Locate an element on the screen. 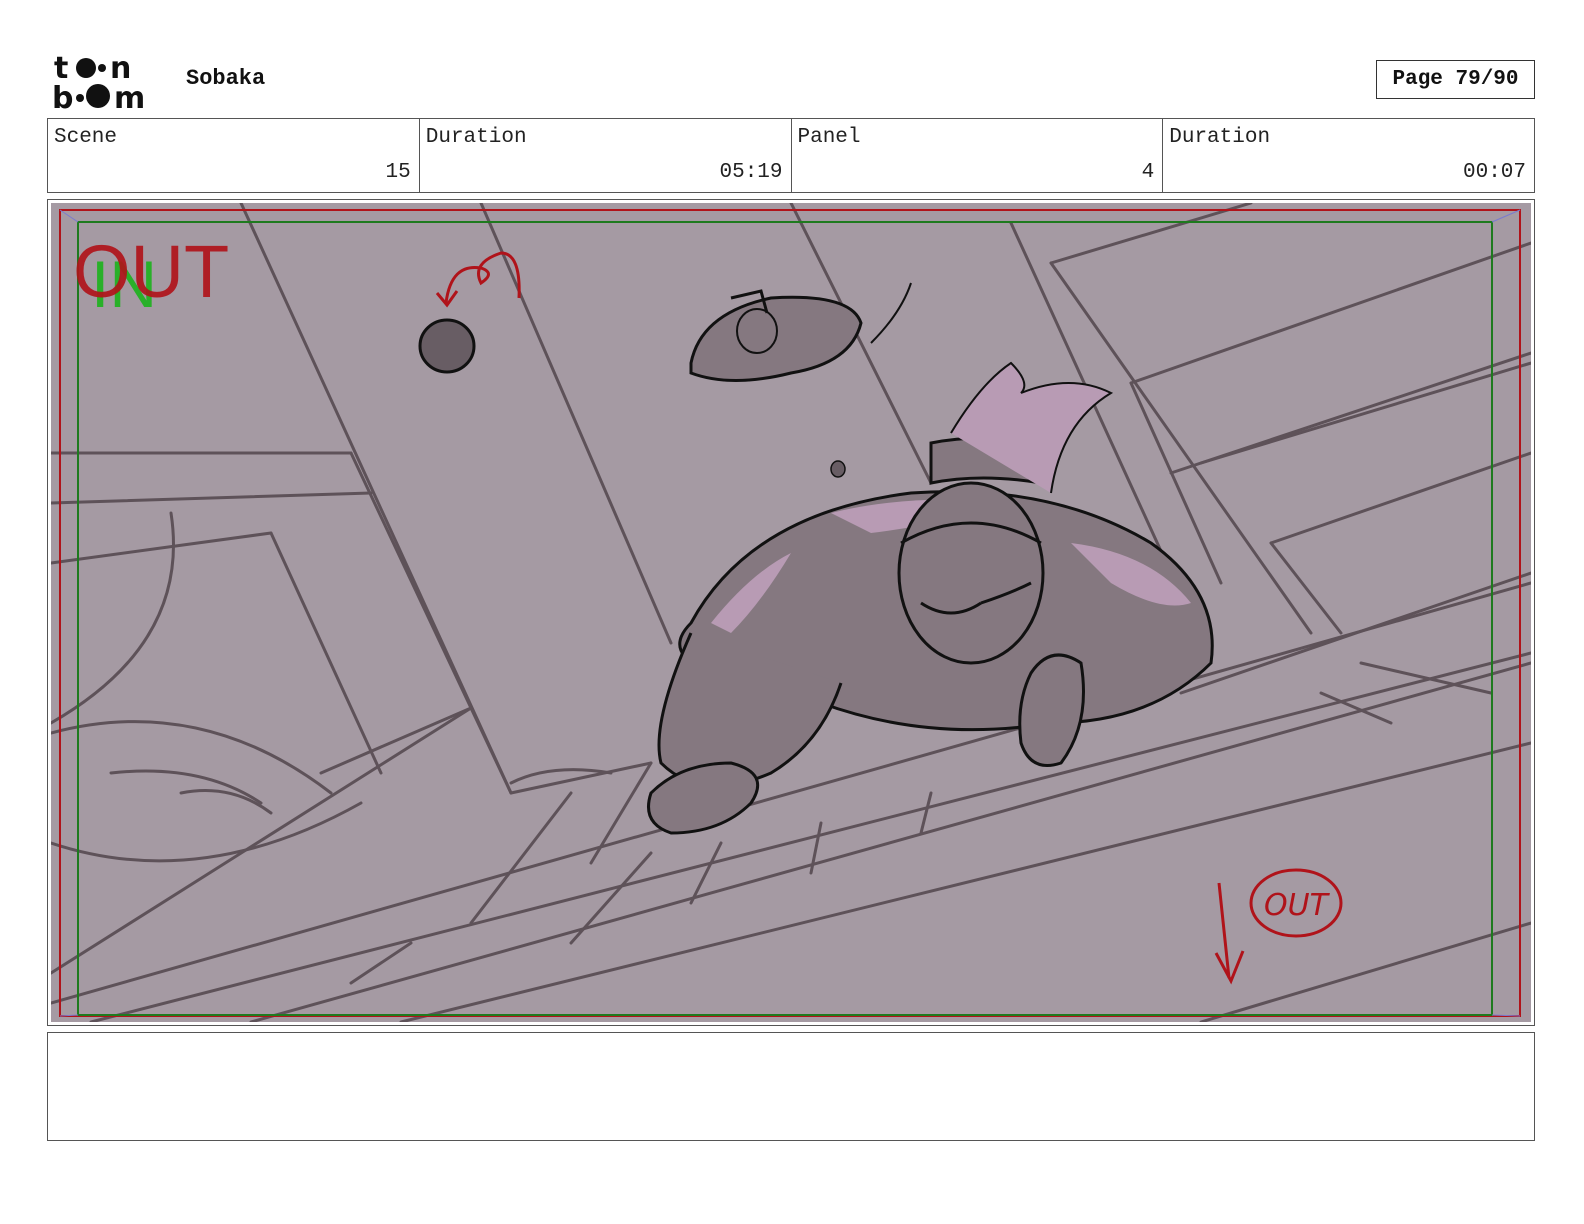  scene-label: Scene is located at coordinates (86, 137).